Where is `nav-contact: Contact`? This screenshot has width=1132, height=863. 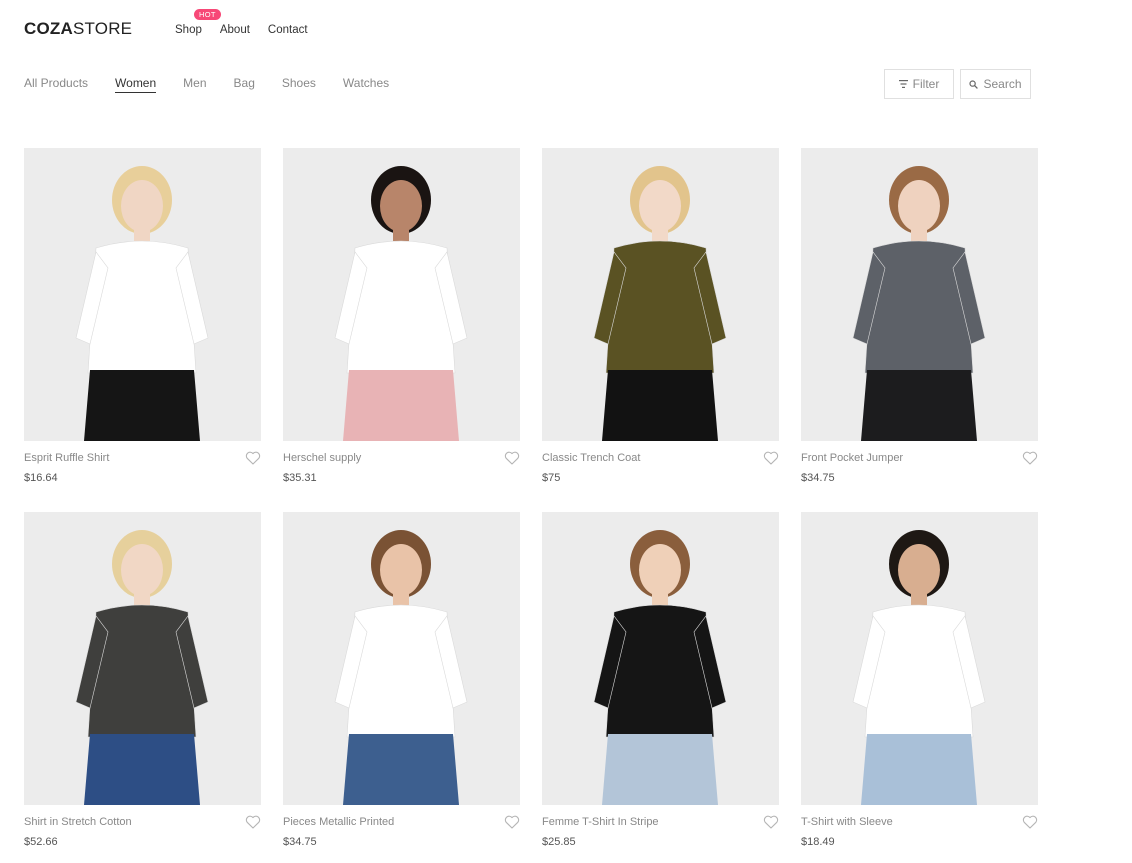 nav-contact: Contact is located at coordinates (288, 30).